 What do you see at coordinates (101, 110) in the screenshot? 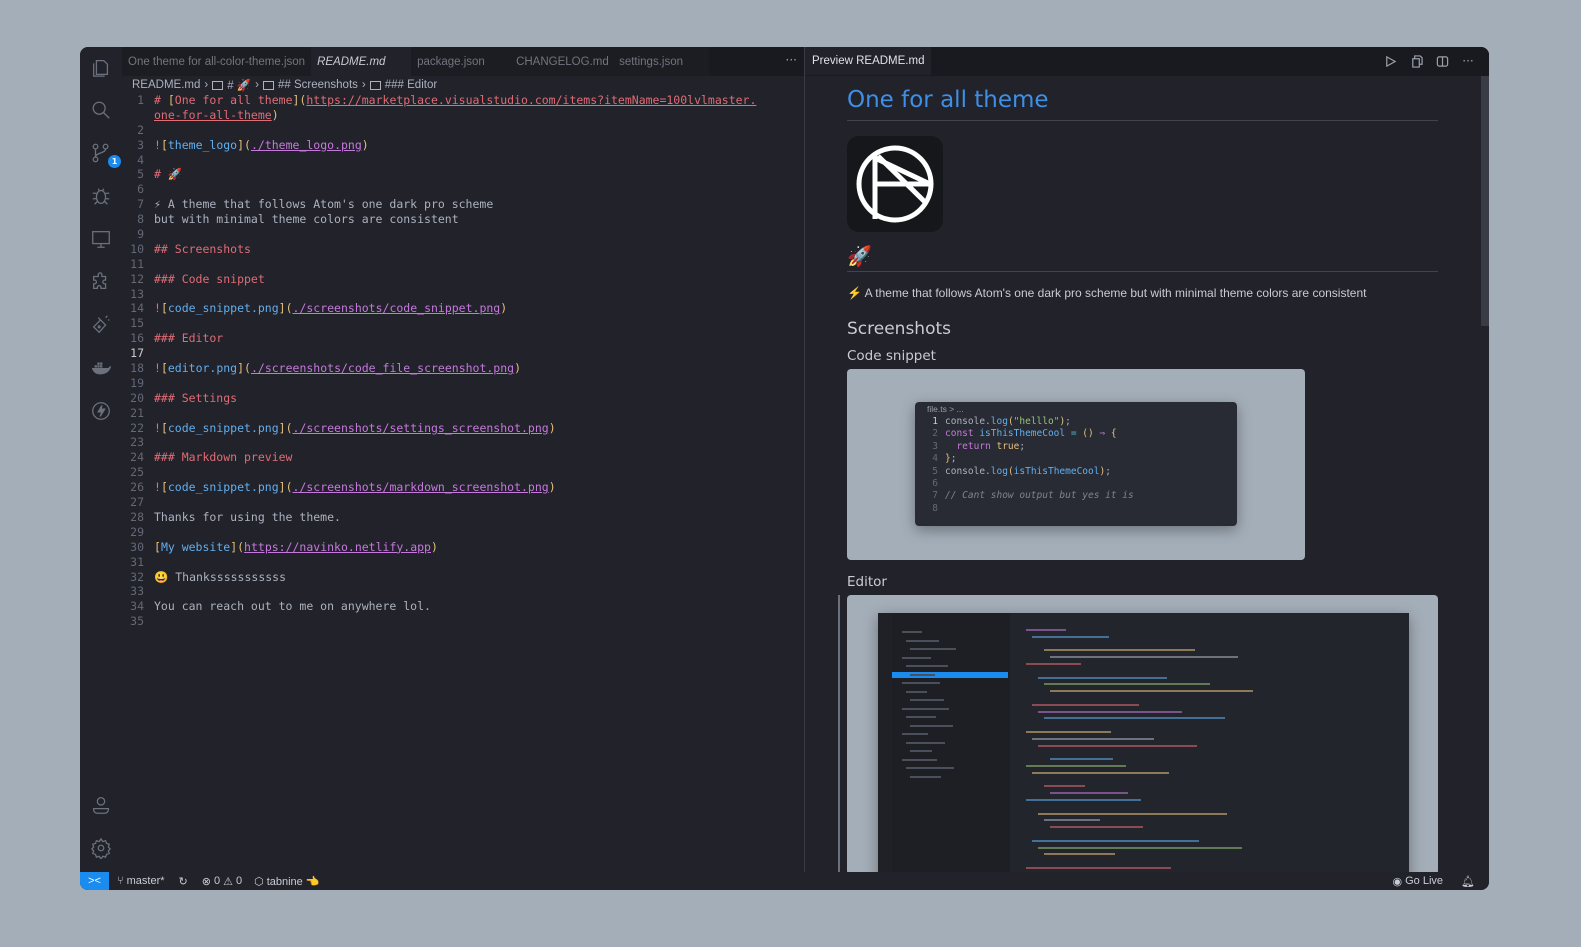
I see `search-icon` at bounding box center [101, 110].